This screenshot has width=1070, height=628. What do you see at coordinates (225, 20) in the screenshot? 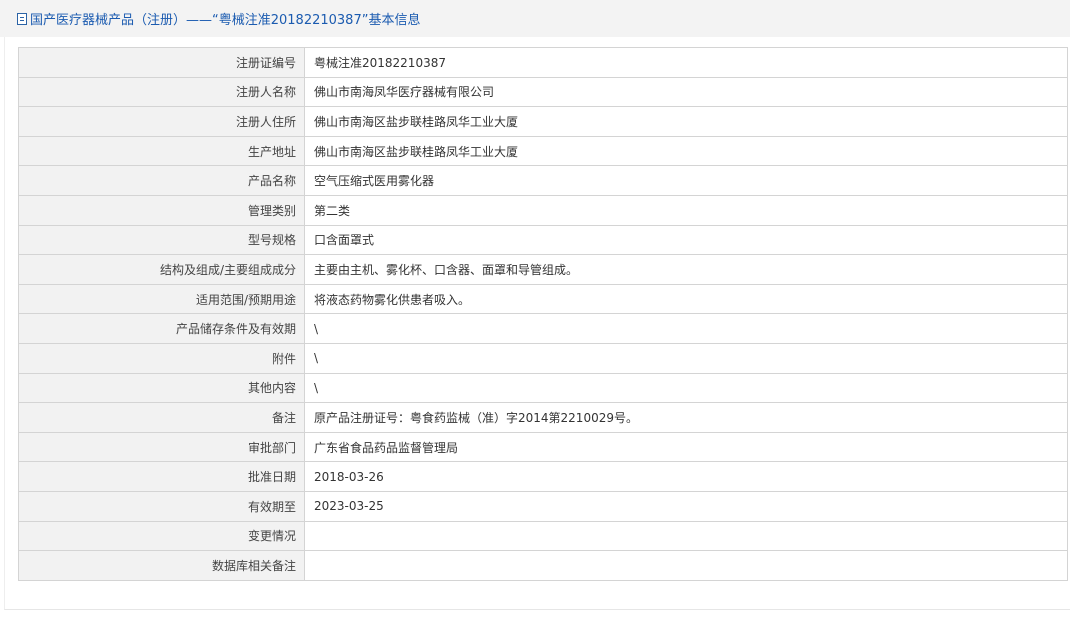
I see `page-title: 国产医疗器械产品（注册）——“粤械注准20182210387”基本信息` at bounding box center [225, 20].